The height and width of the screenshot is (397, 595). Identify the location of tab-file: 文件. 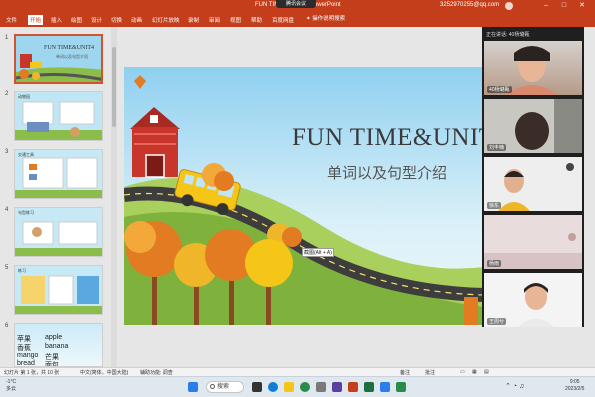
(11, 20).